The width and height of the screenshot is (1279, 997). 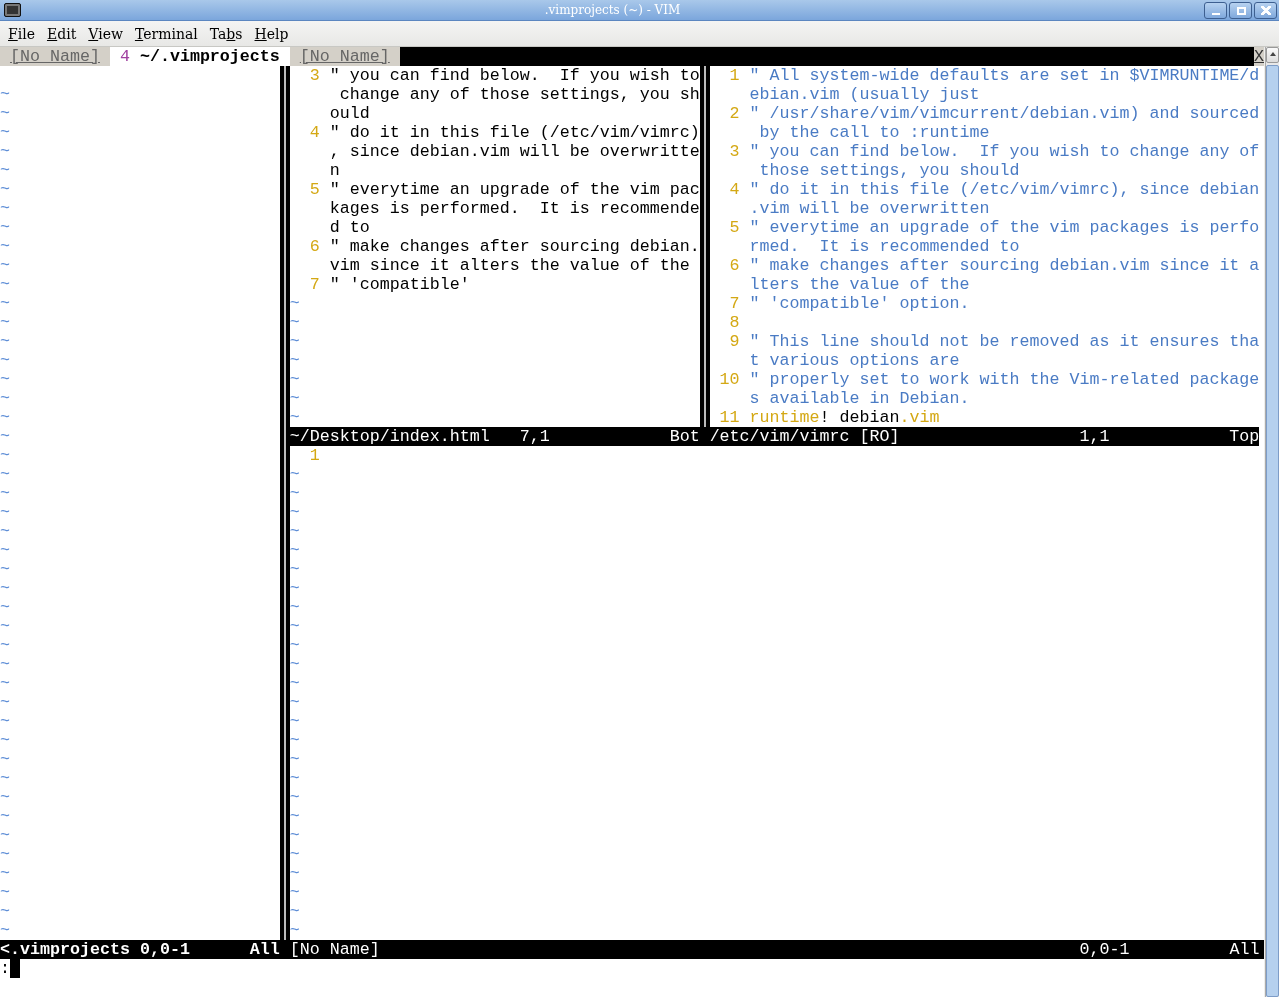 I want to click on code-line: ould, so click(x=349, y=113).